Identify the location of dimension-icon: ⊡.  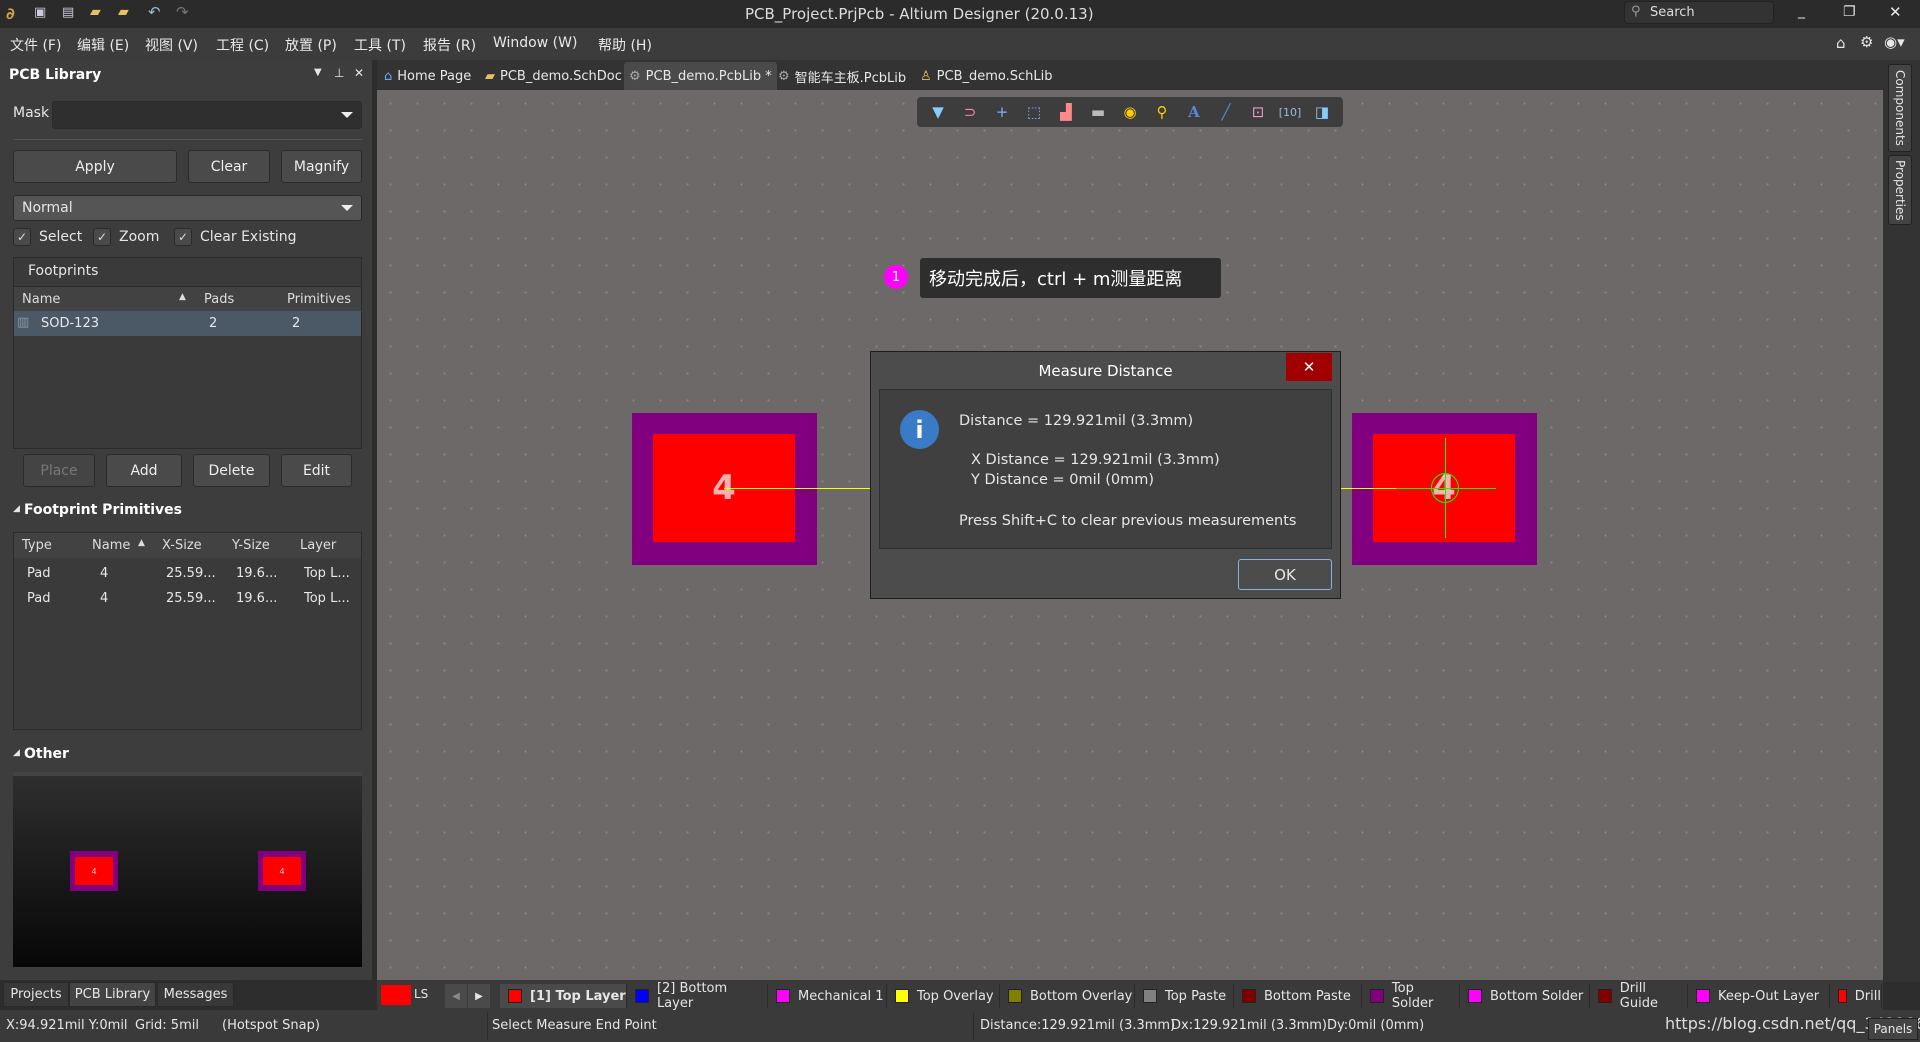
(1258, 112).